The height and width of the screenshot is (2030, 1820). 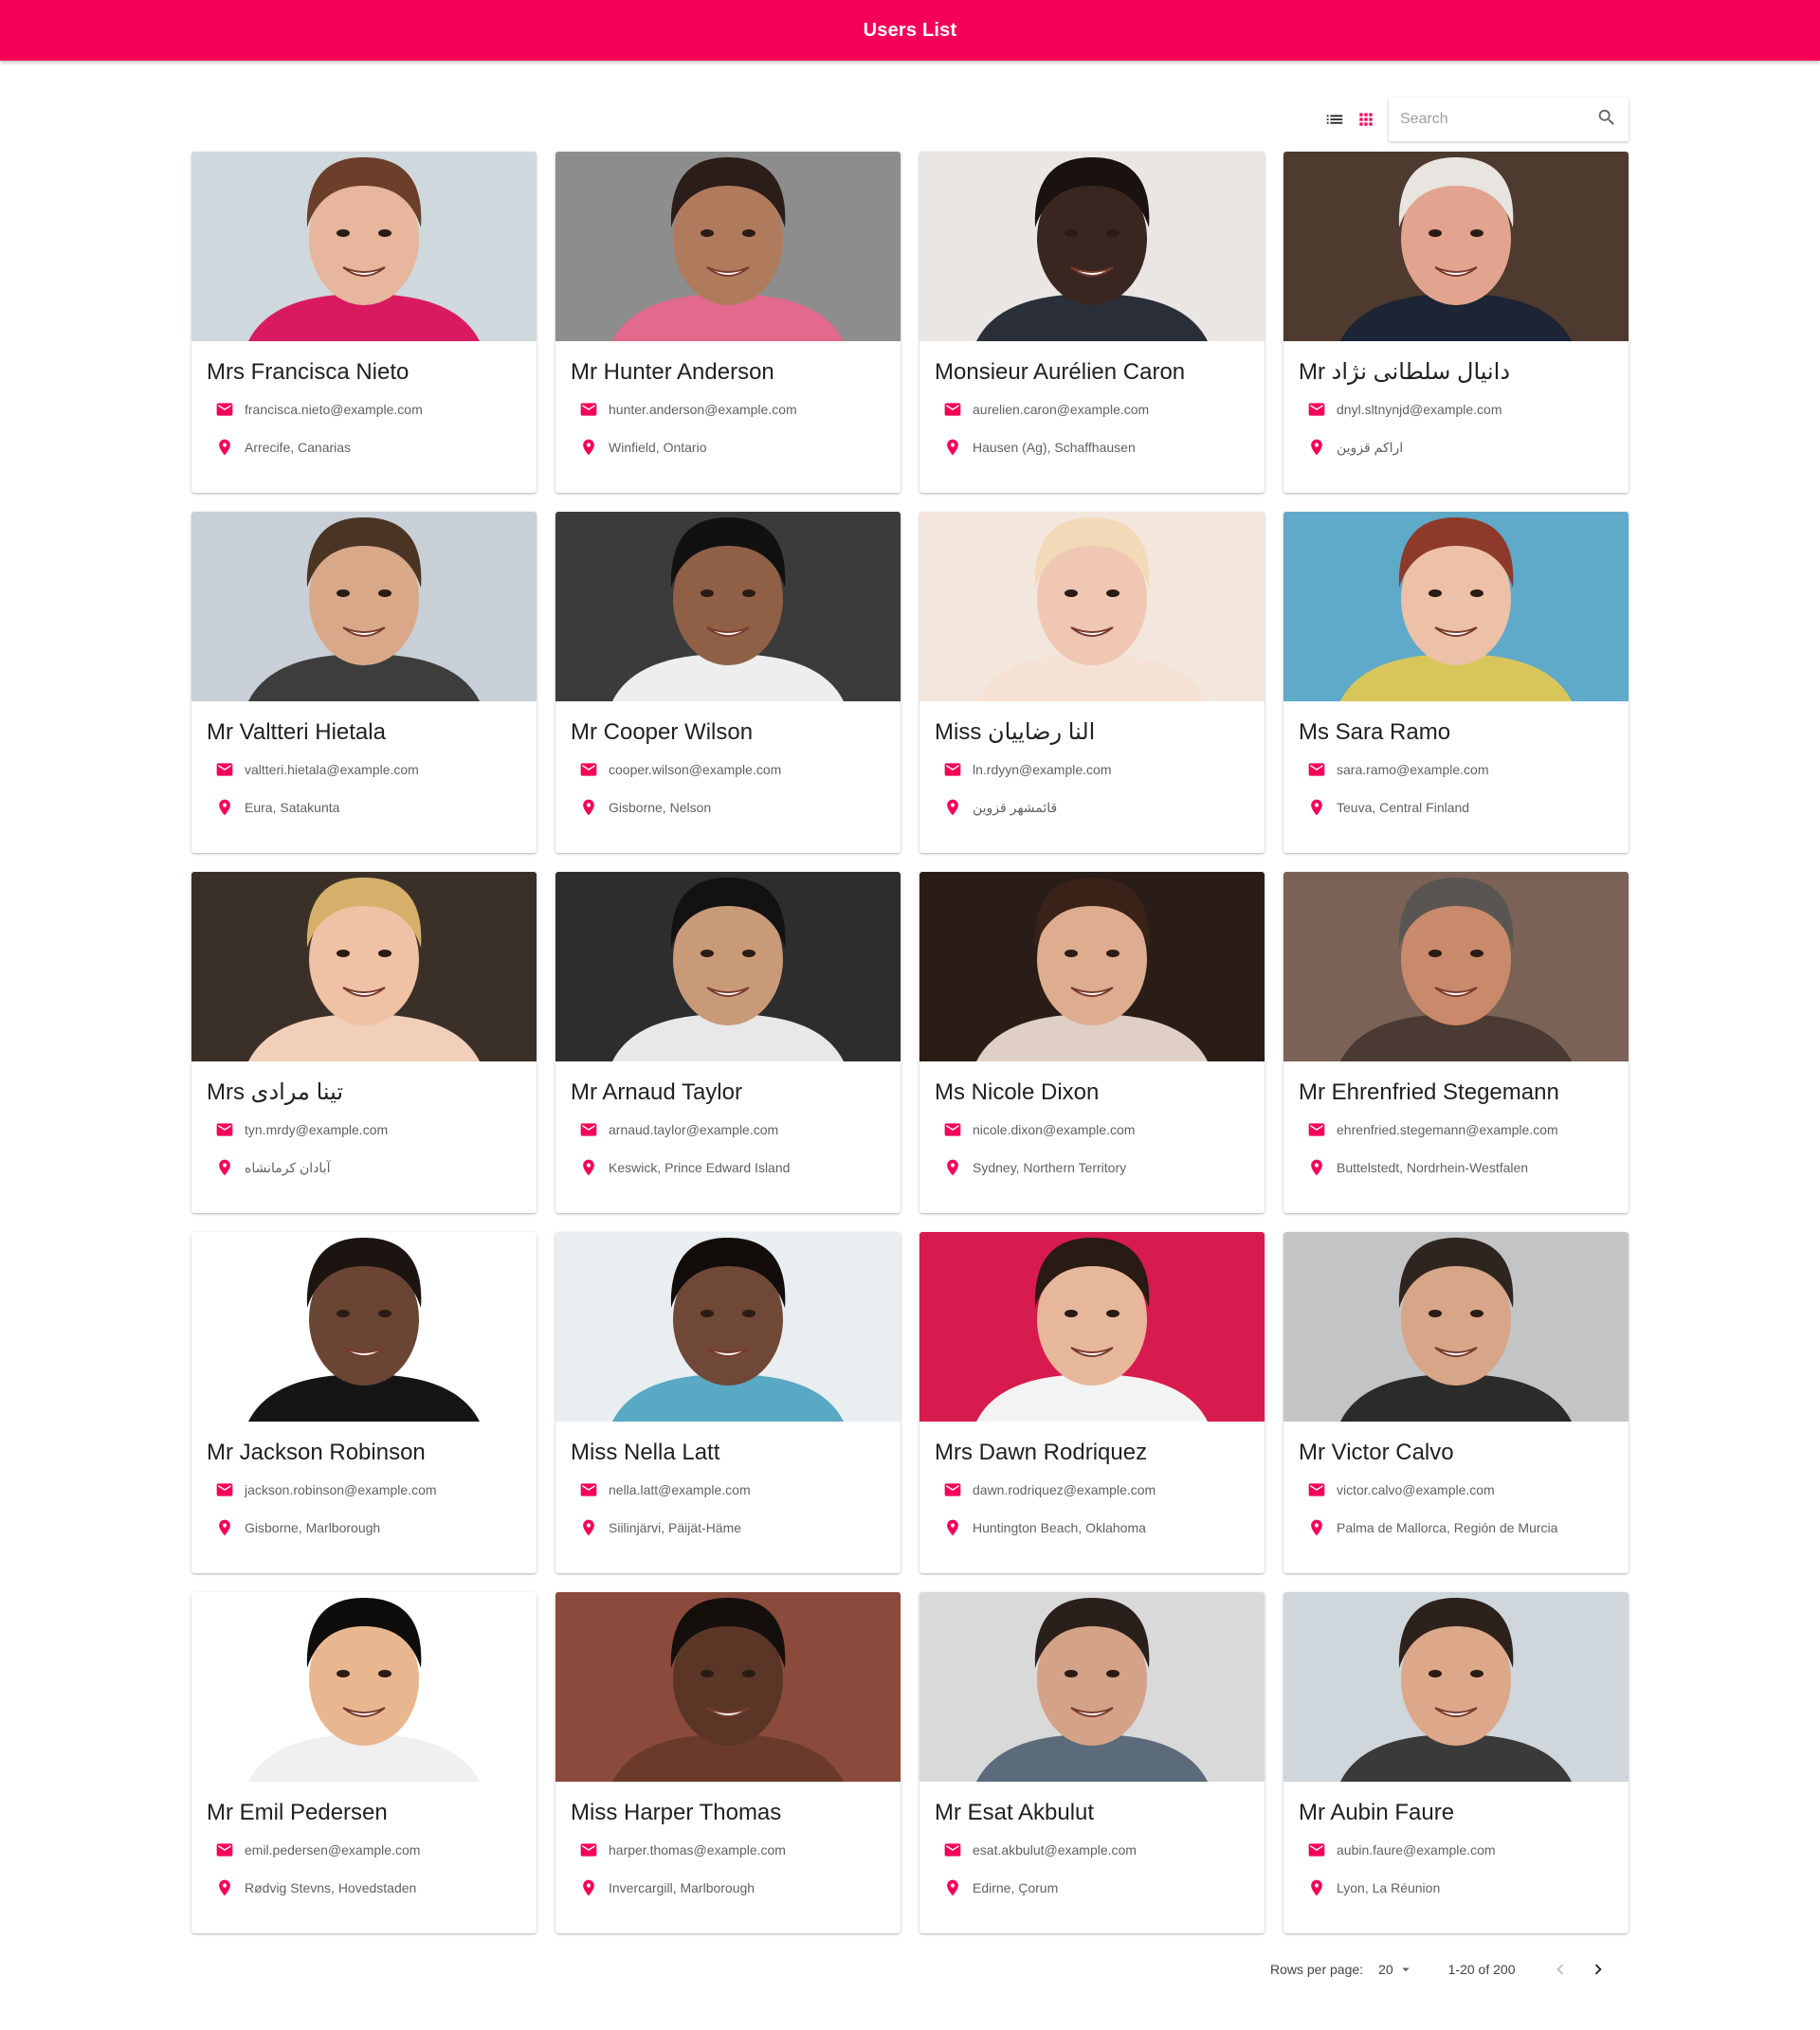 I want to click on search-icon, so click(x=1606, y=120).